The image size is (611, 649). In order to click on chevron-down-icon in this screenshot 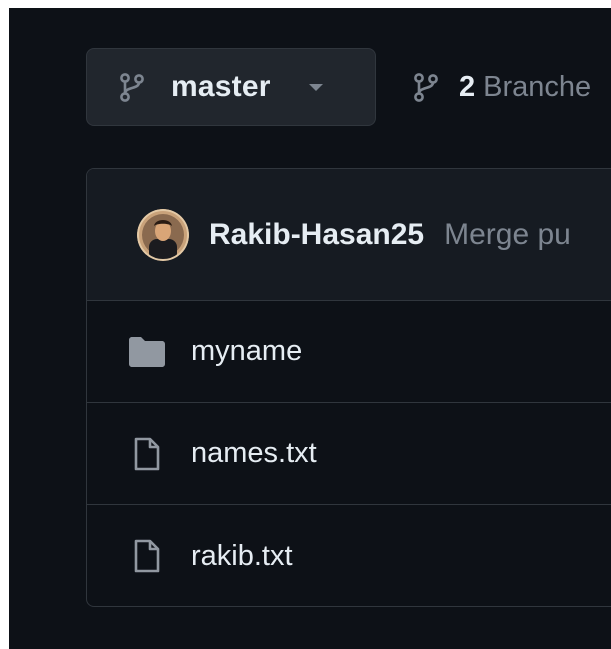, I will do `click(315, 87)`.